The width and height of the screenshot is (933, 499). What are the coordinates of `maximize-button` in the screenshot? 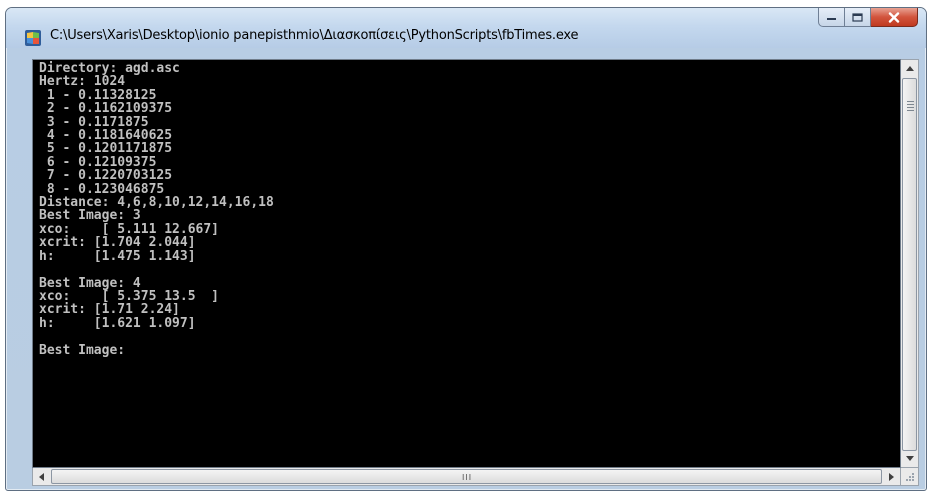 It's located at (858, 17).